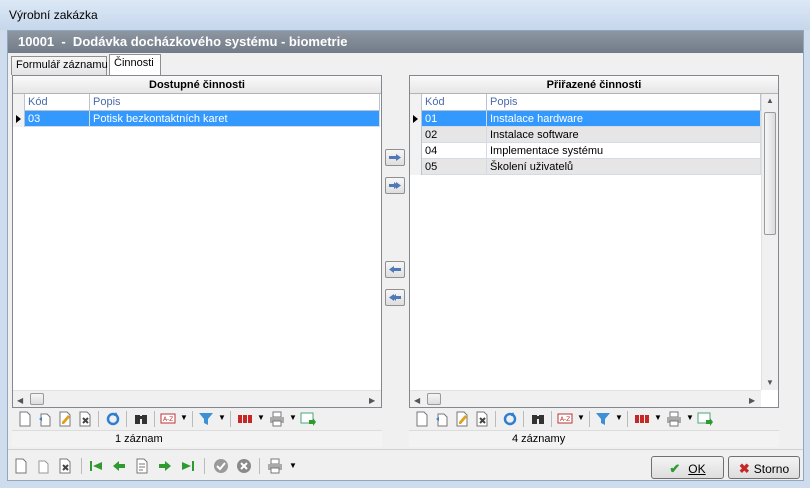  I want to click on cancel-label: Storno, so click(771, 469).